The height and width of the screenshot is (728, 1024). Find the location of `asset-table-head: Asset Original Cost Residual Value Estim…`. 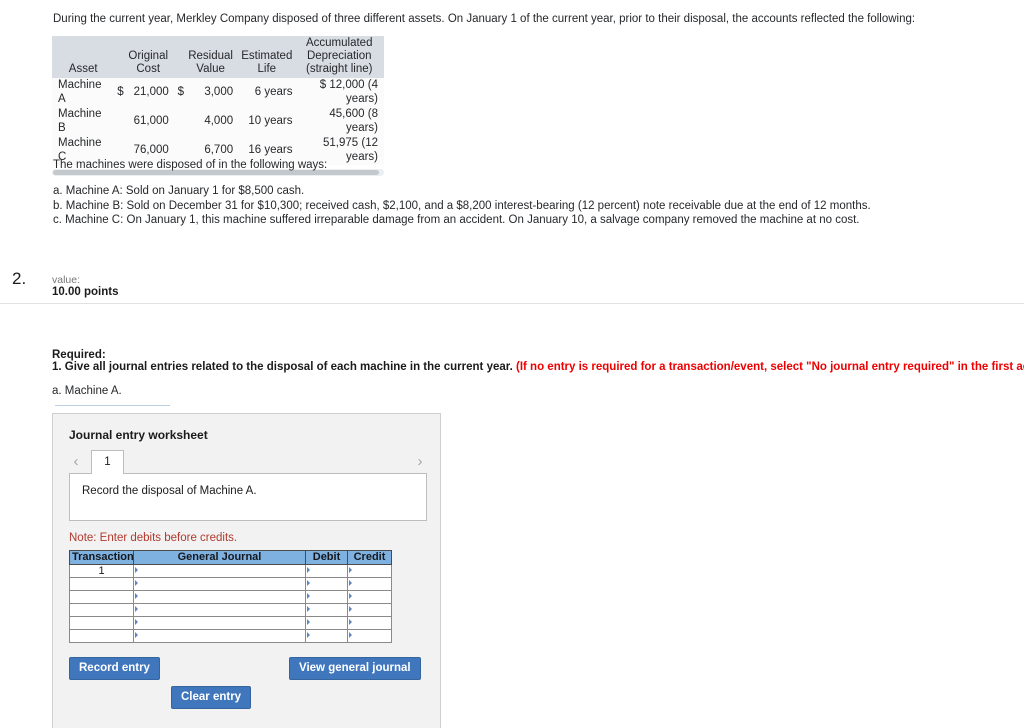

asset-table-head: Asset Original Cost Residual Value Estim… is located at coordinates (218, 57).